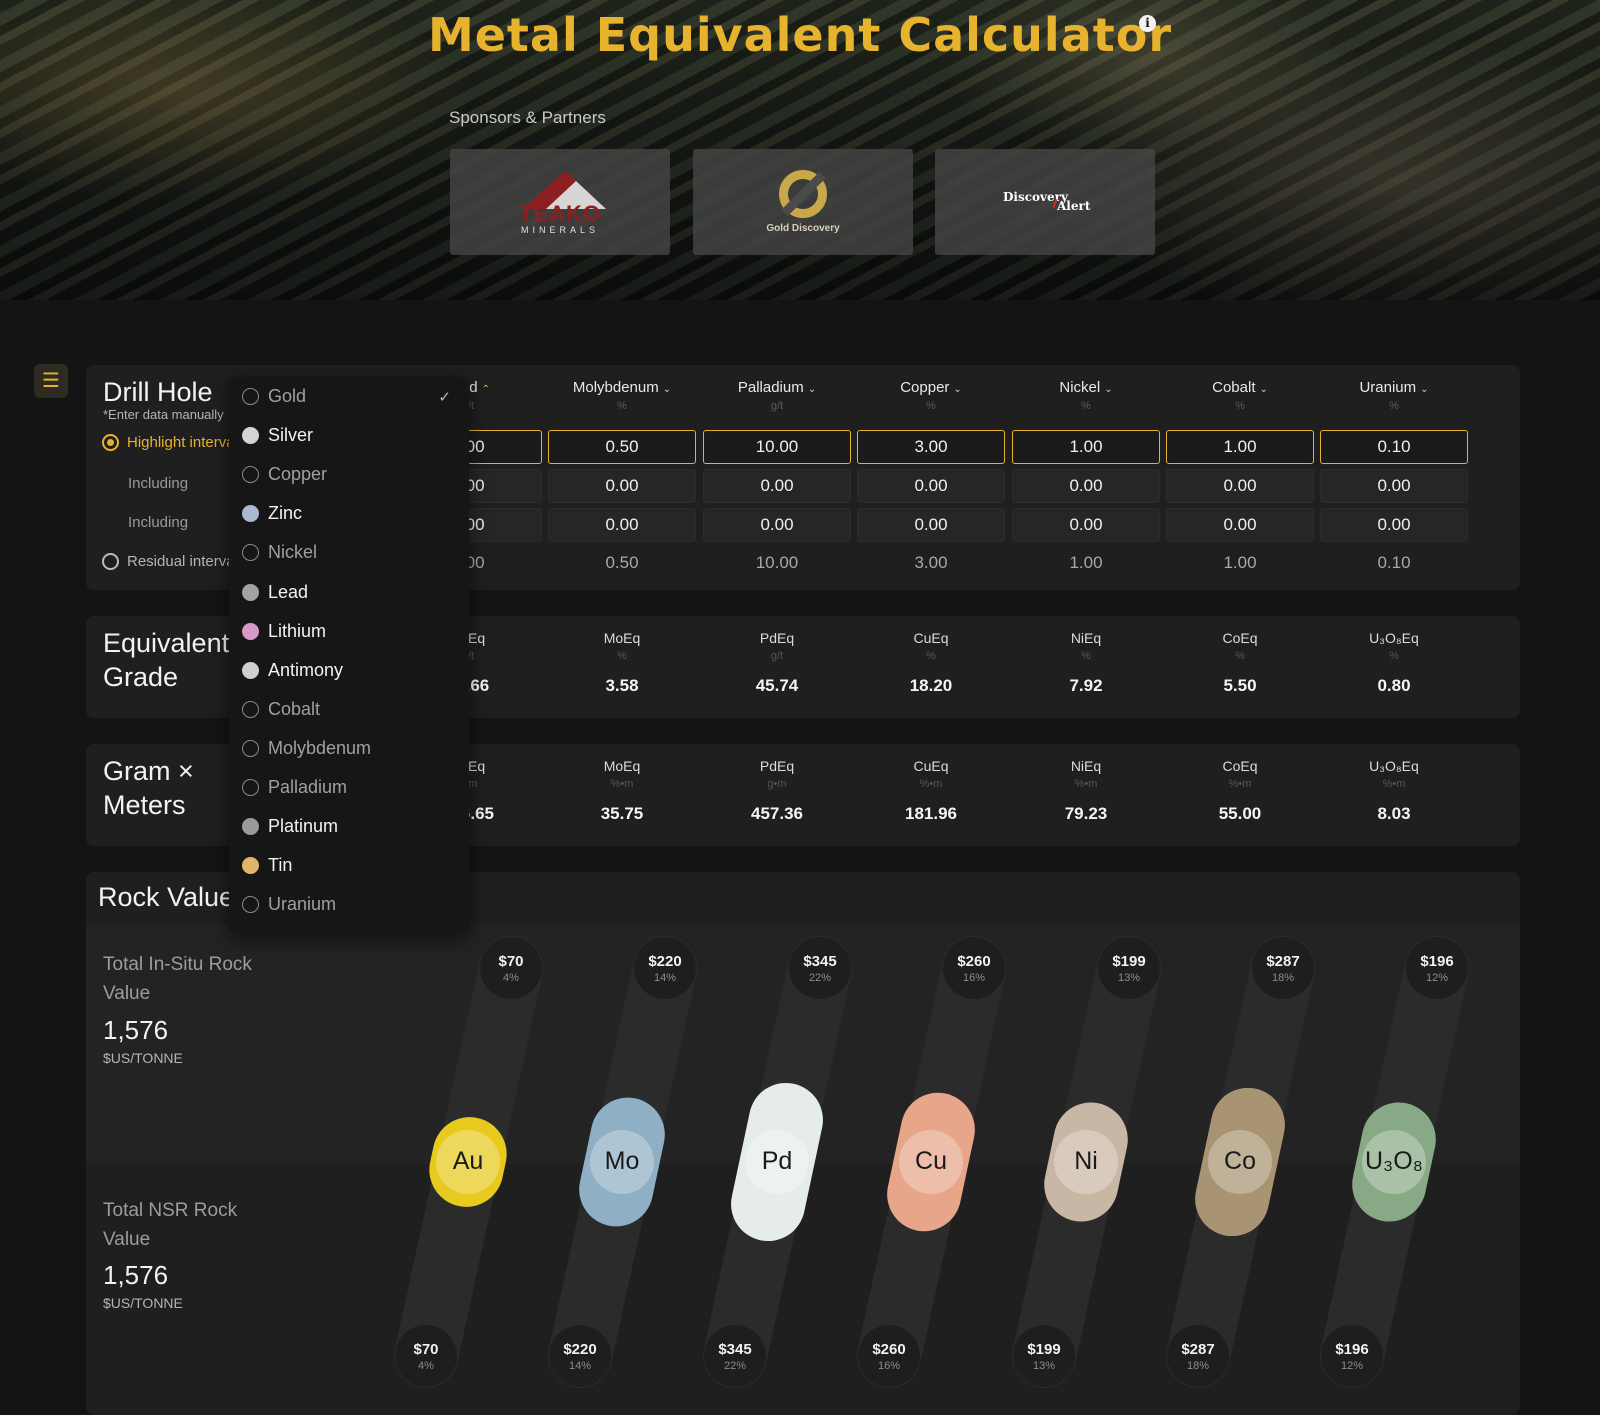 This screenshot has height=1415, width=1600. I want to click on equivalent-grade-cell: MoEq% 3.58, so click(622, 663).